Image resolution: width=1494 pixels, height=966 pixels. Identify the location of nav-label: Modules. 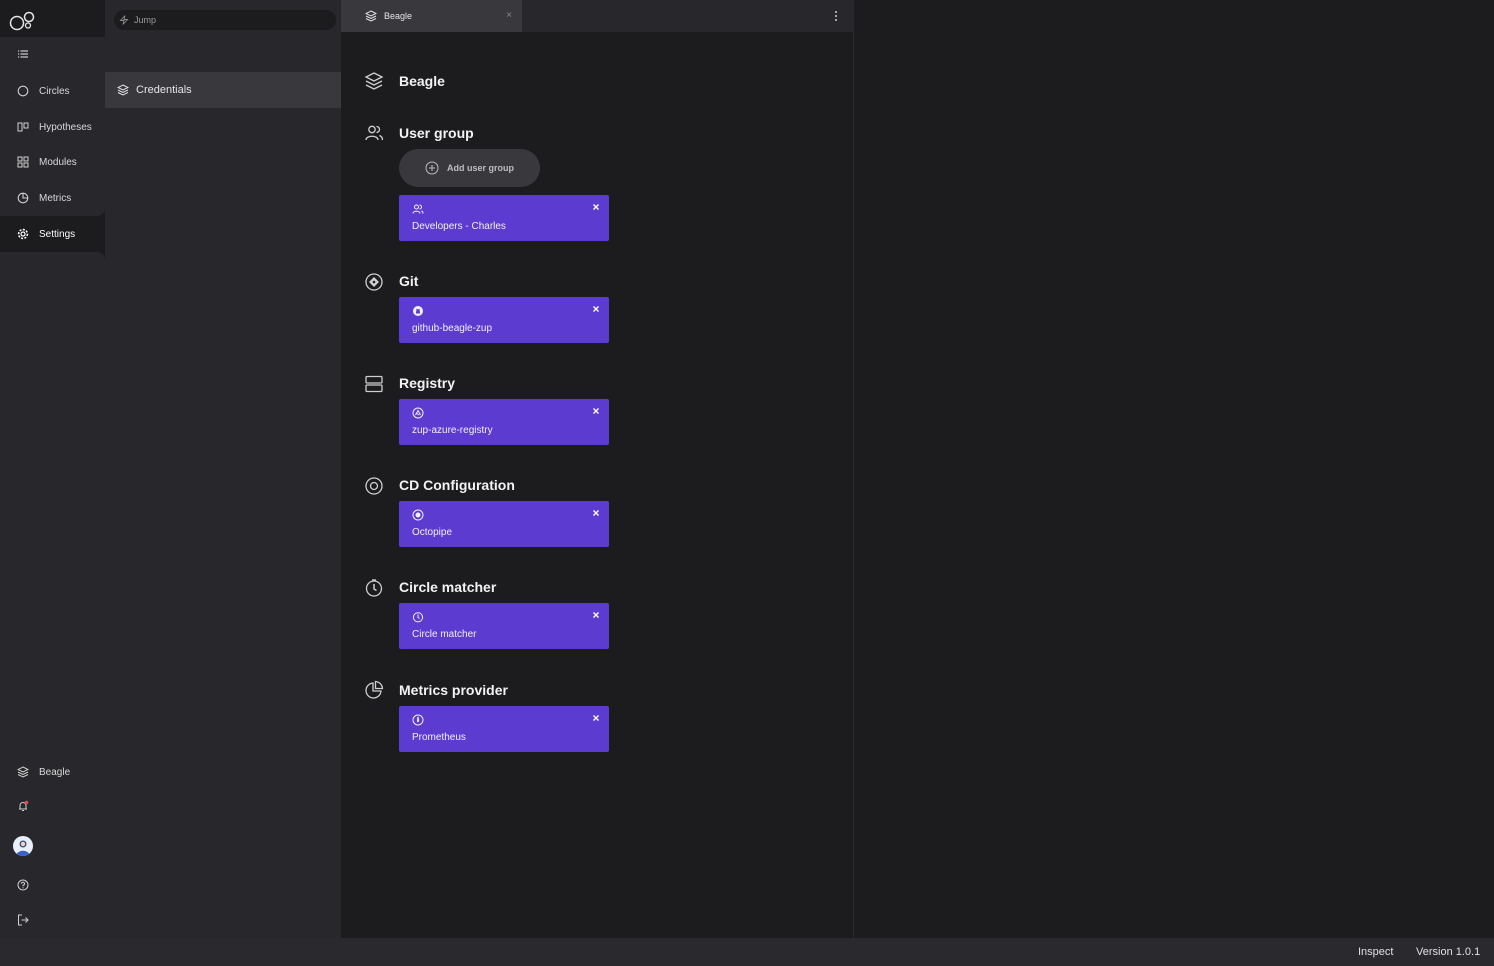
(58, 162).